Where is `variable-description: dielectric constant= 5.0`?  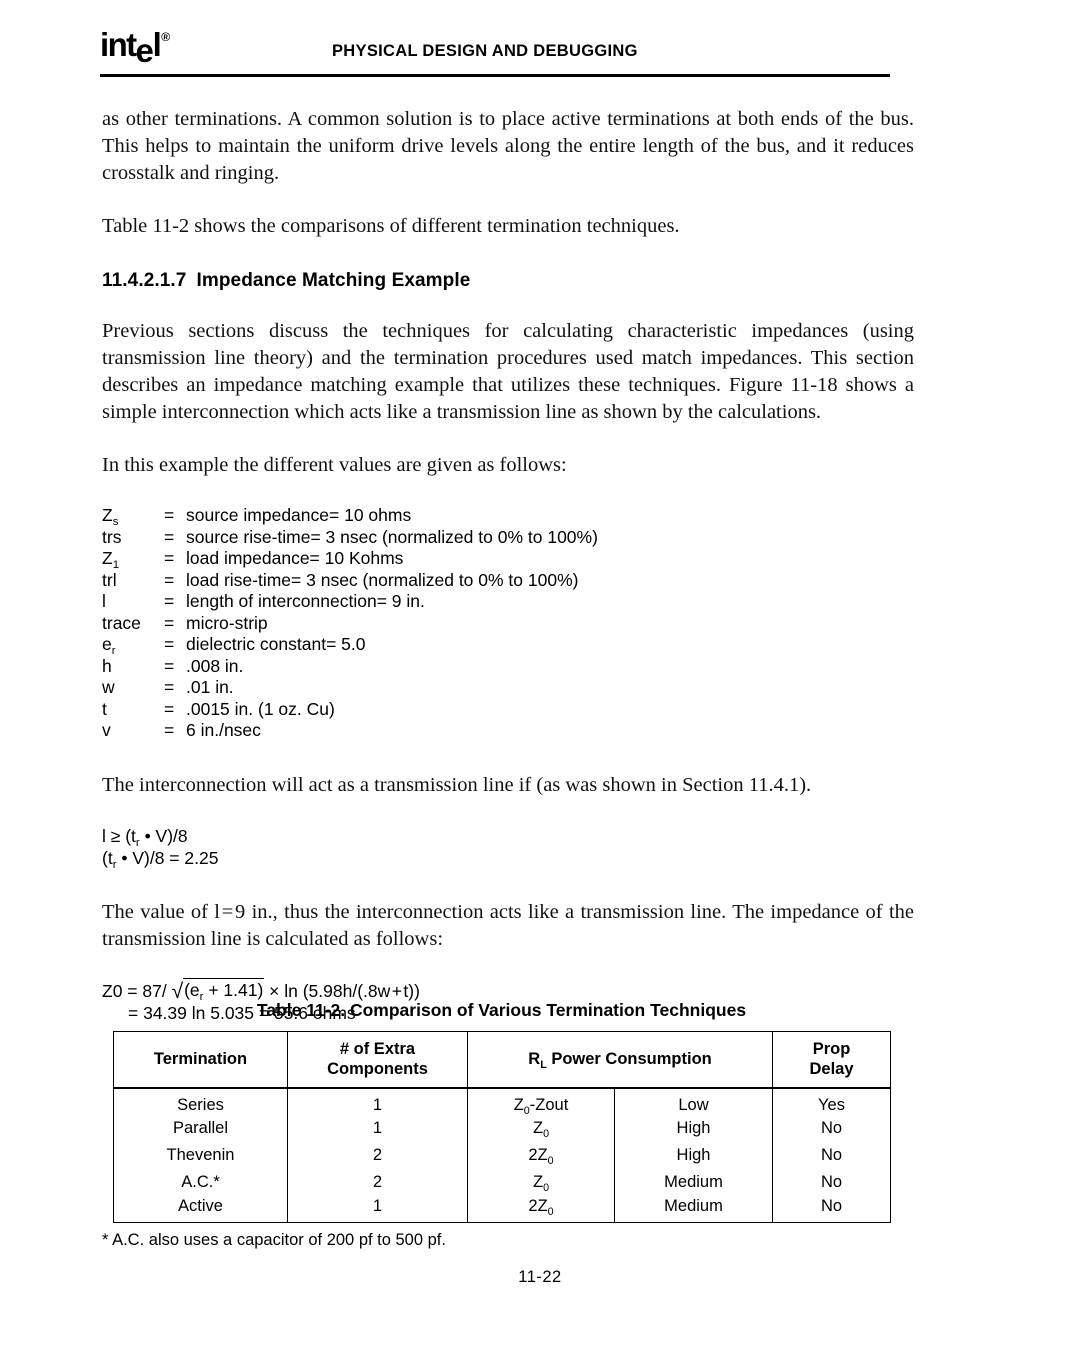
variable-description: dielectric constant= 5.0 is located at coordinates (276, 644).